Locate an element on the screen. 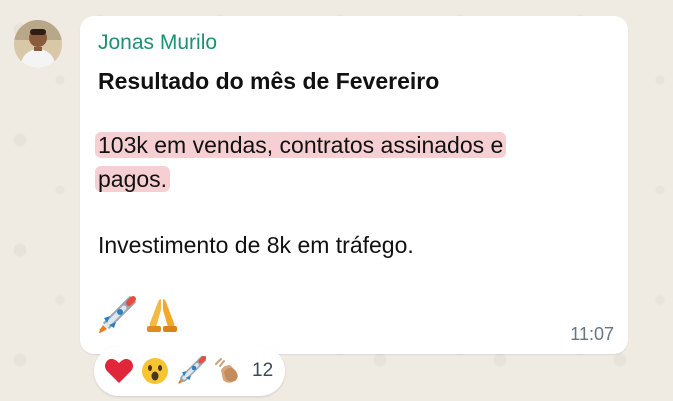 The width and height of the screenshot is (673, 401). reaction-count: 12 is located at coordinates (263, 370).